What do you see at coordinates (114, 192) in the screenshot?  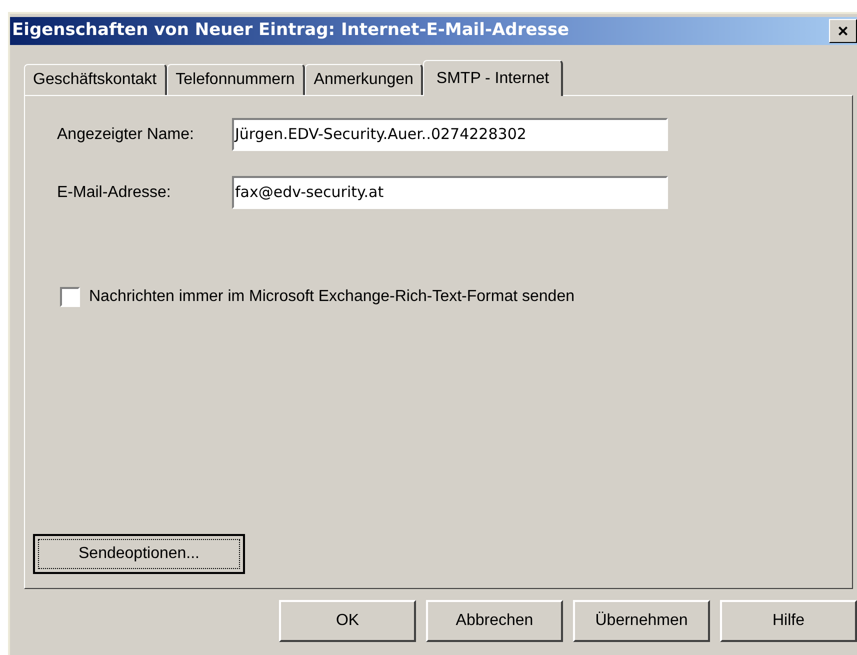 I see `field-label: E-Mail-Adresse:` at bounding box center [114, 192].